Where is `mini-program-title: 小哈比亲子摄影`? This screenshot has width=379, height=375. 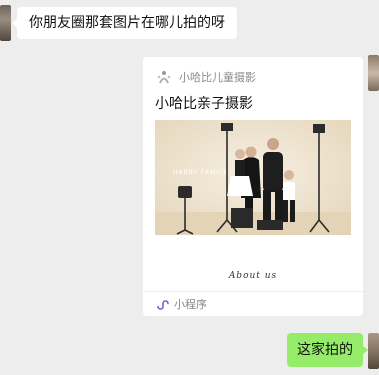 mini-program-title: 小哈比亲子摄影 is located at coordinates (204, 104).